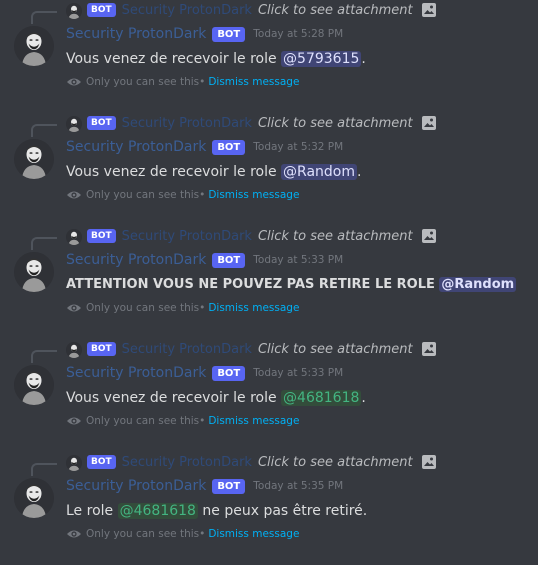 This screenshot has width=538, height=565. What do you see at coordinates (282, 511) in the screenshot?
I see `content-text: ne peux pas être retiré.` at bounding box center [282, 511].